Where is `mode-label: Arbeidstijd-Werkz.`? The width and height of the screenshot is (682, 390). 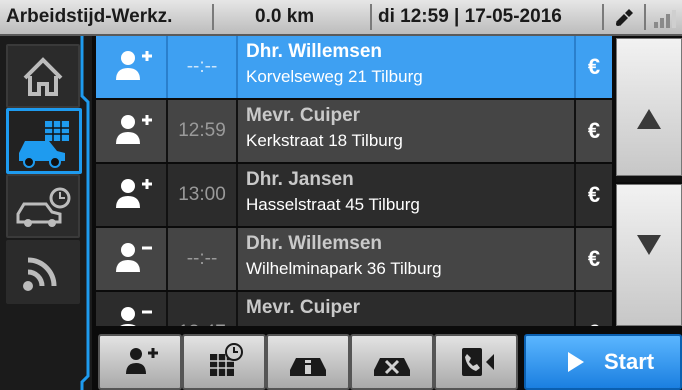 mode-label: Arbeidstijd-Werkz. is located at coordinates (89, 16).